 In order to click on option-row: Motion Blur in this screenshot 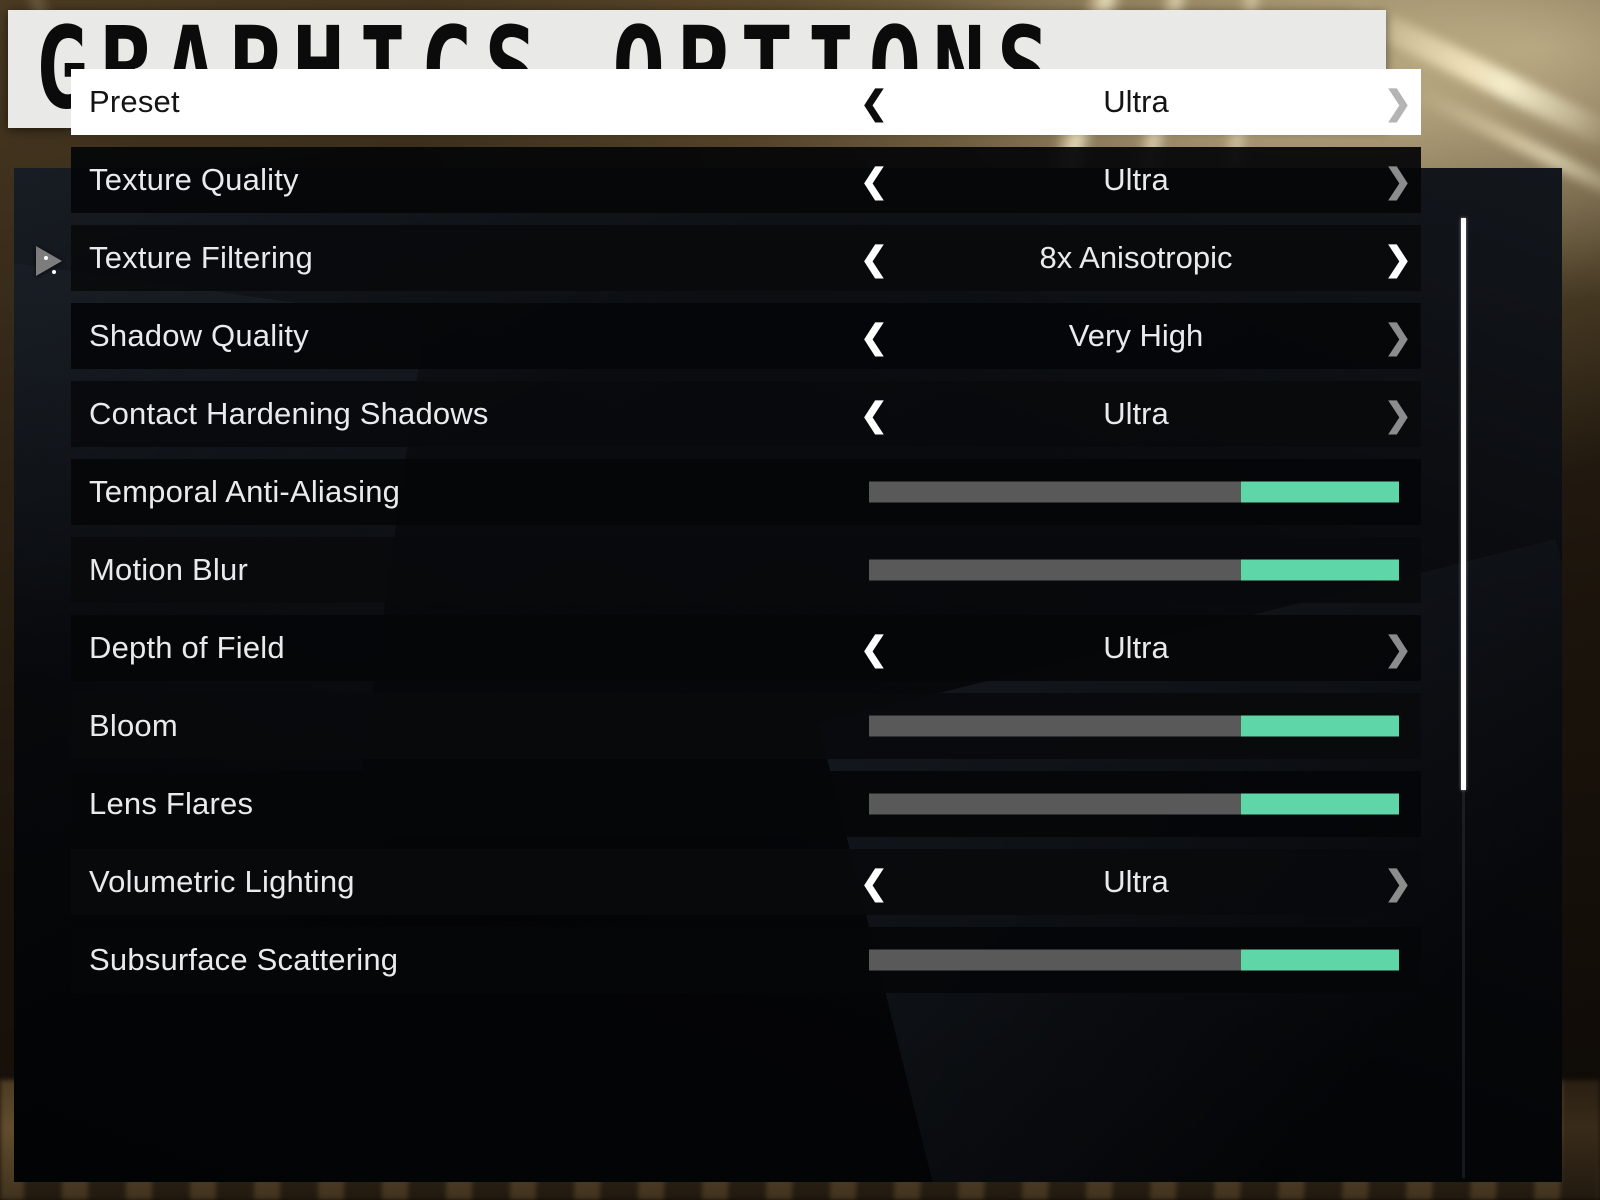, I will do `click(746, 570)`.